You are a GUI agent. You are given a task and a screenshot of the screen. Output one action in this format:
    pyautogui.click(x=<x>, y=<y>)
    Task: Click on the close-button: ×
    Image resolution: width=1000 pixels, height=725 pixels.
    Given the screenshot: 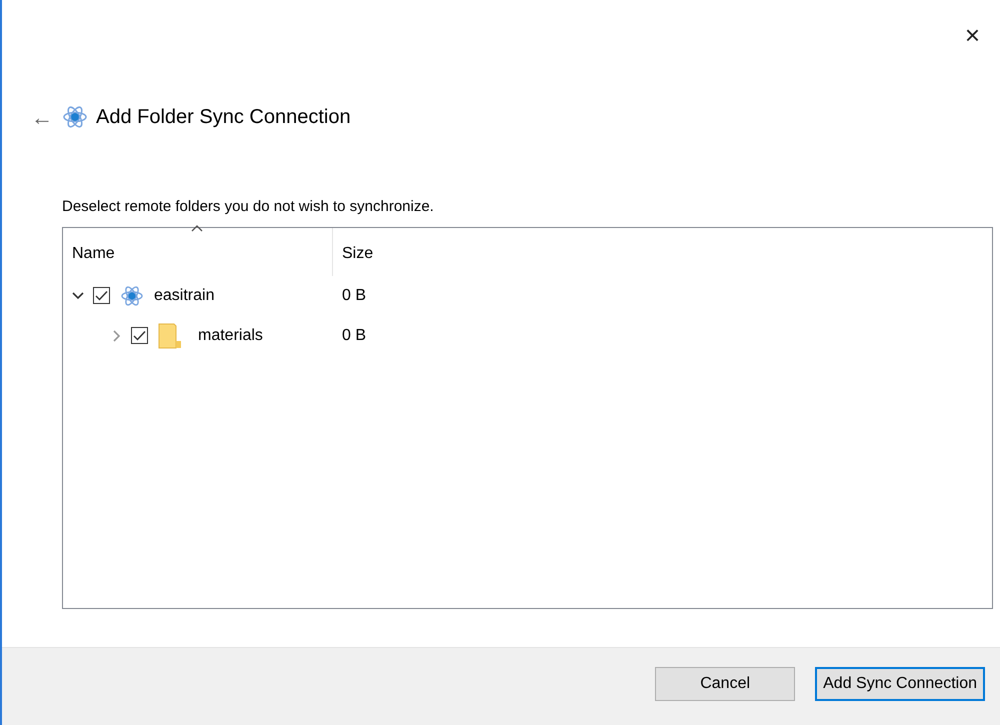 What is the action you would take?
    pyautogui.click(x=972, y=35)
    